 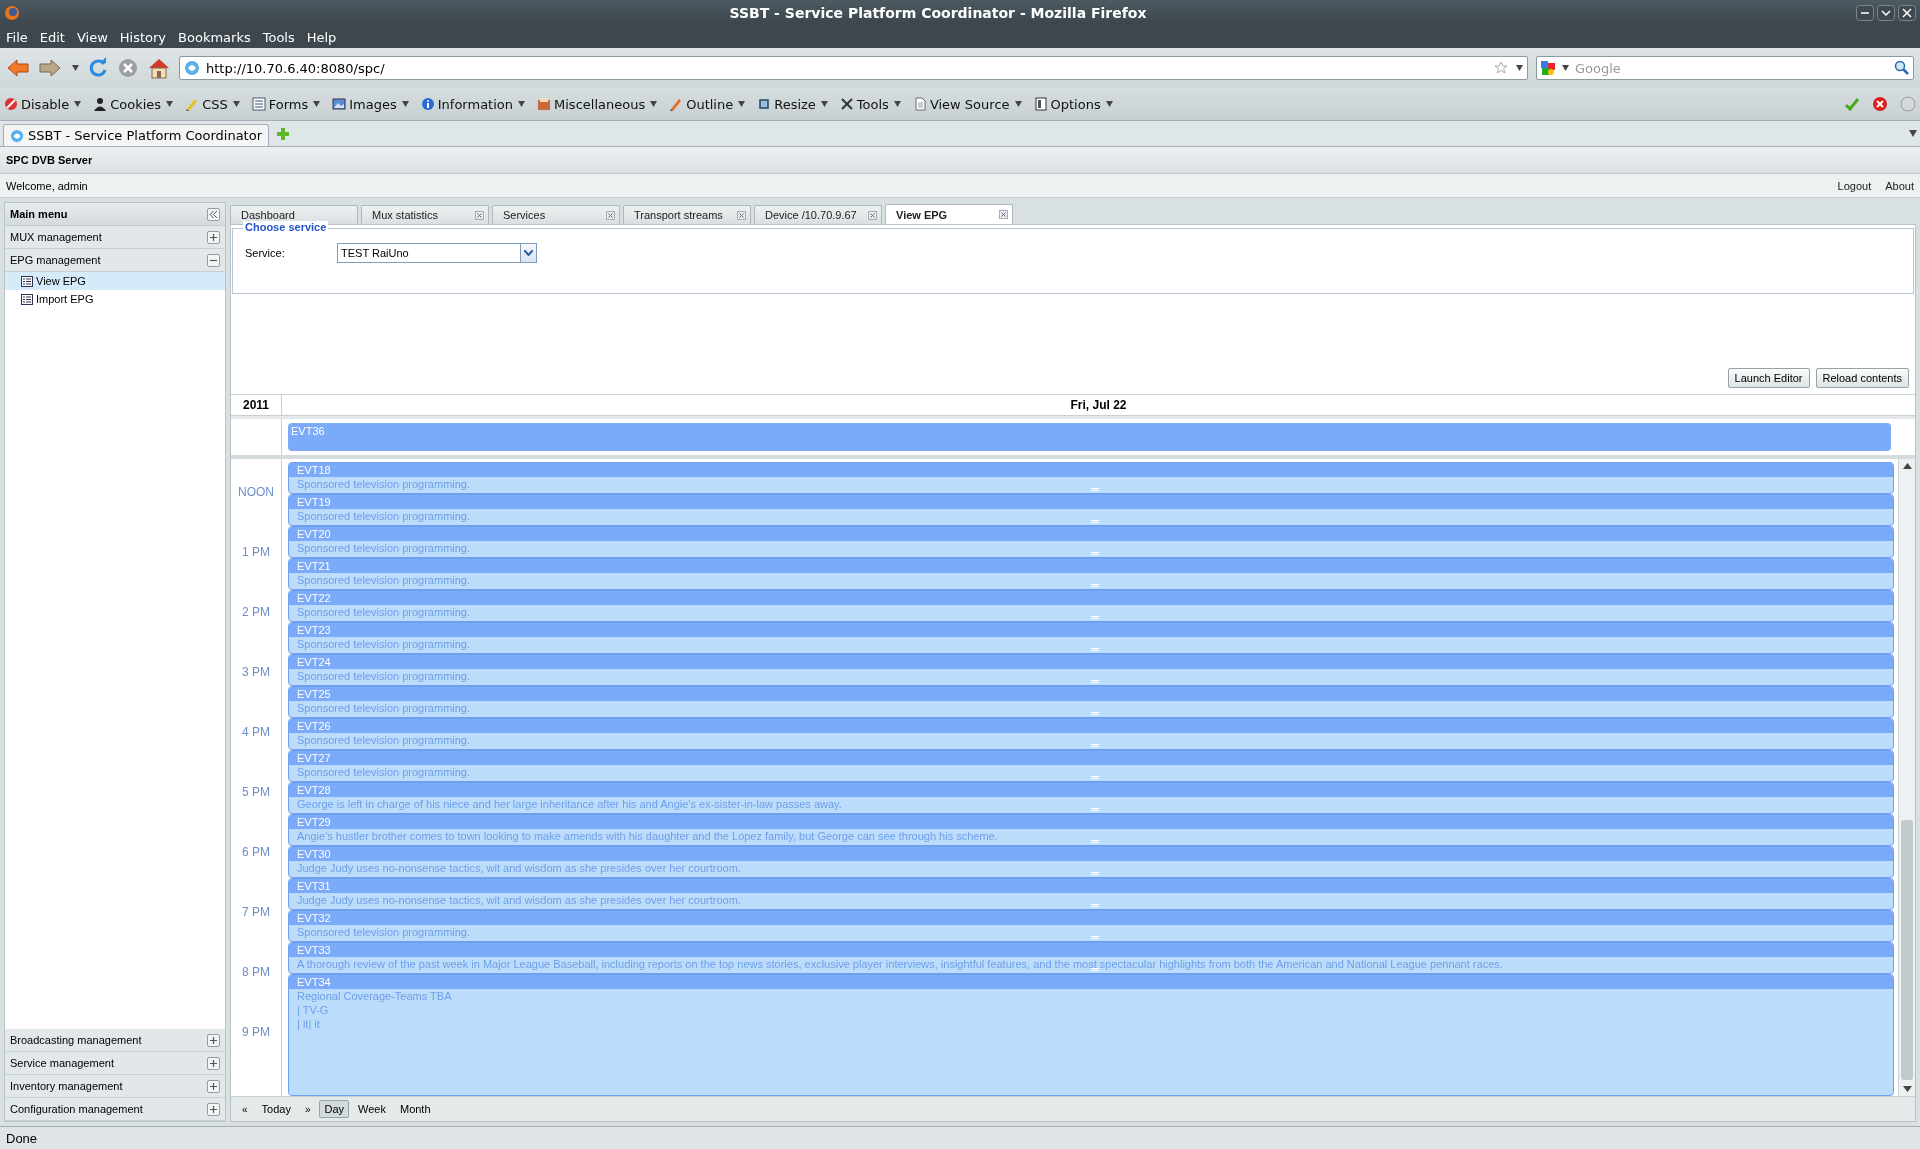 What do you see at coordinates (213, 260) in the screenshot?
I see `collapse-button` at bounding box center [213, 260].